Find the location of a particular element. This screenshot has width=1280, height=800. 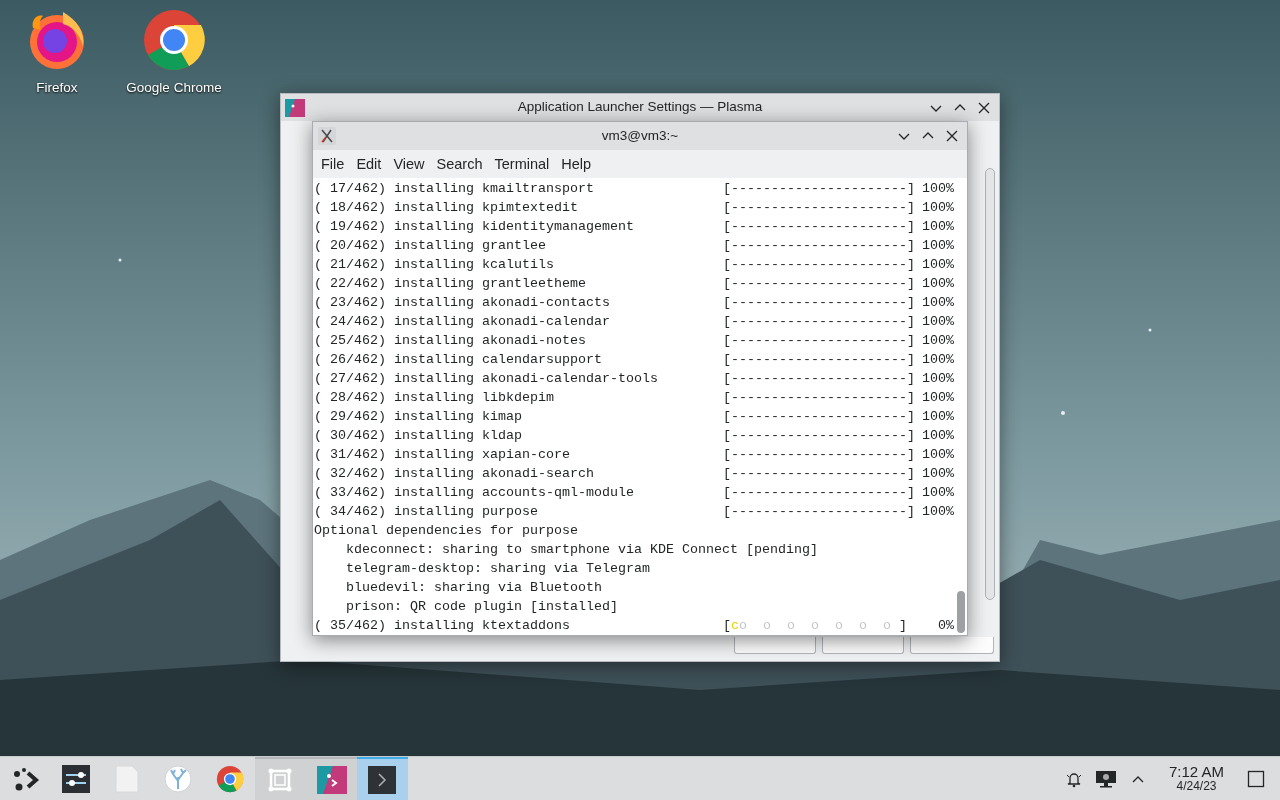

terminal-line: ( 29/462) installing kimap is located at coordinates (418, 417).